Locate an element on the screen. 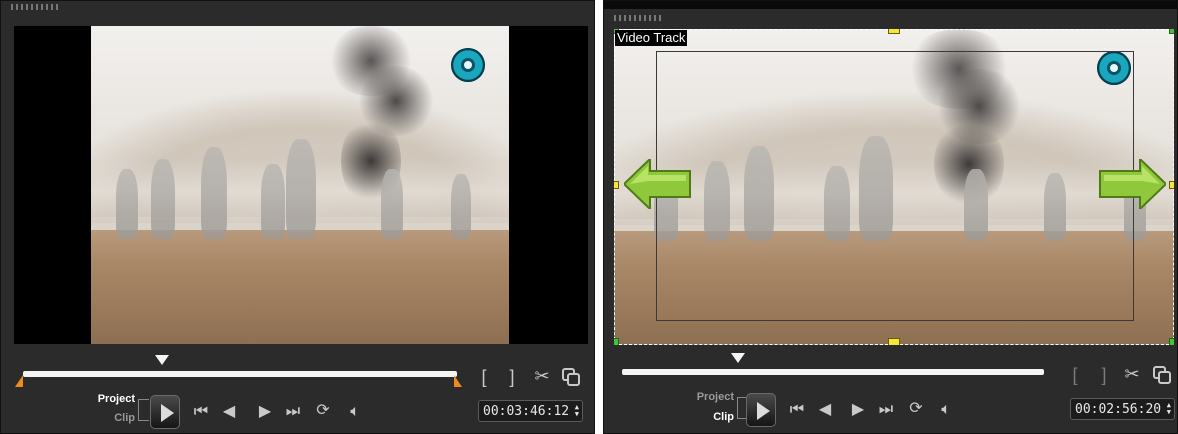  resize-handle-bottom-right is located at coordinates (1171, 341).